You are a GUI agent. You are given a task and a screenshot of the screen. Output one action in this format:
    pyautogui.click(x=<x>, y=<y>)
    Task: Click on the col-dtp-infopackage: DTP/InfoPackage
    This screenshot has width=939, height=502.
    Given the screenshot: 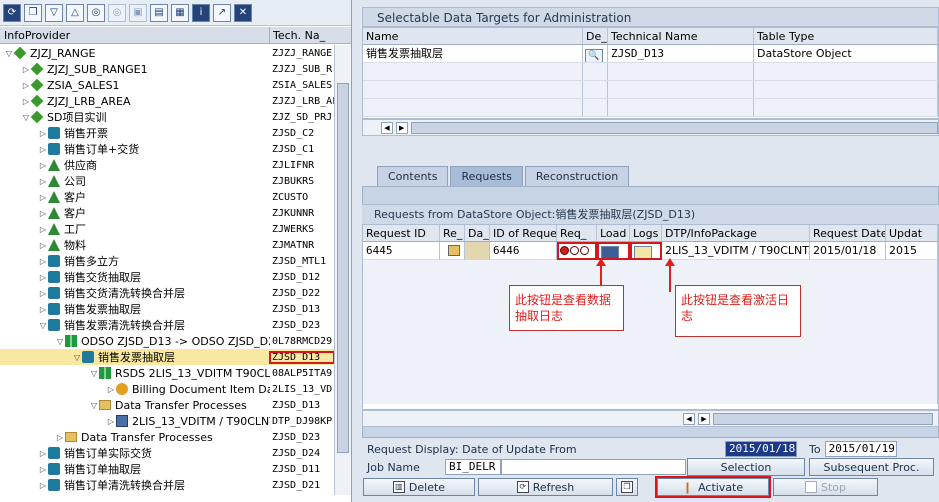 What is the action you would take?
    pyautogui.click(x=736, y=233)
    